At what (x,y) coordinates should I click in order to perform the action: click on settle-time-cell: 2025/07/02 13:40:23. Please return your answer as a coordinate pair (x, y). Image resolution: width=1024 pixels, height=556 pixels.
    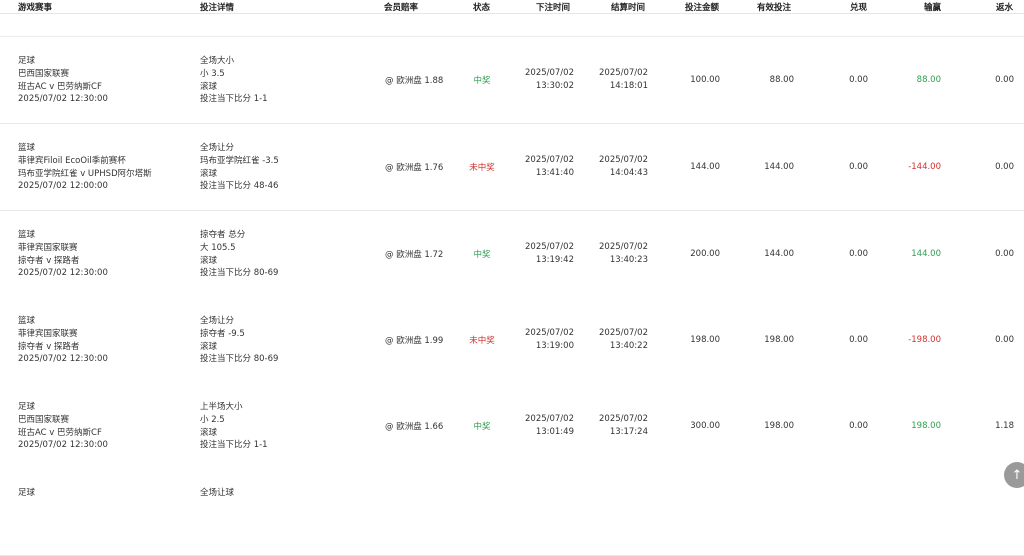
    Looking at the image, I should click on (618, 254).